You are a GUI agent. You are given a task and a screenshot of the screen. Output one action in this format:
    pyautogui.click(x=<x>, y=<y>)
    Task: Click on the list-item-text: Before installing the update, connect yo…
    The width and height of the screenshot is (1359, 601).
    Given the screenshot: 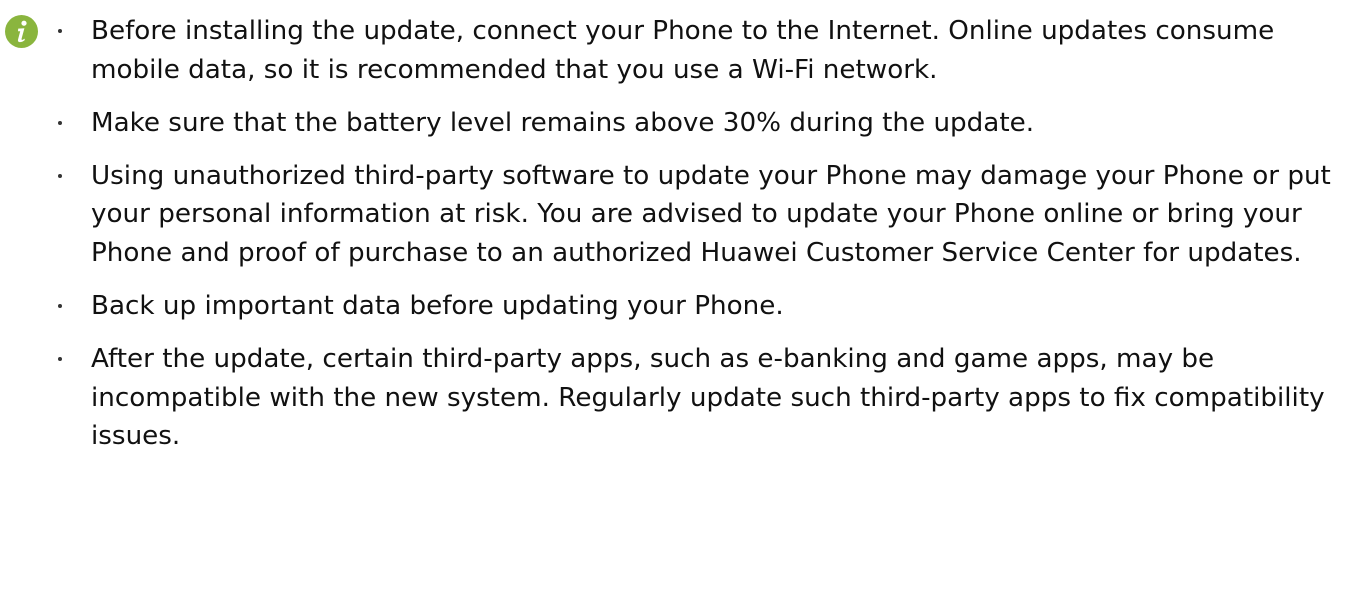 What is the action you would take?
    pyautogui.click(x=683, y=50)
    